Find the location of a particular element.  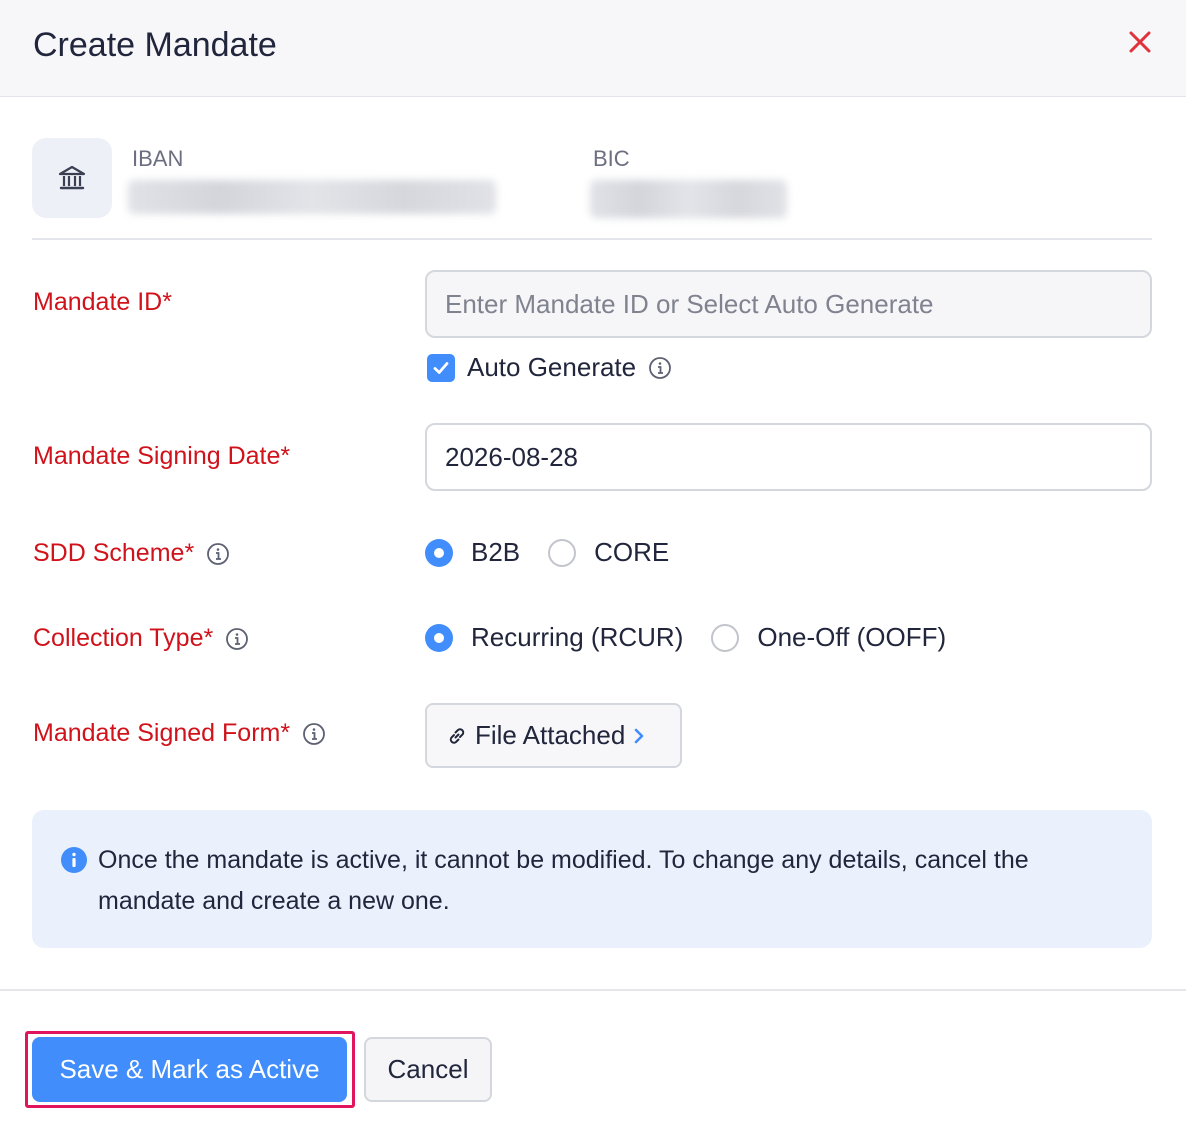

dialog-header: Create Mandate is located at coordinates (593, 48).